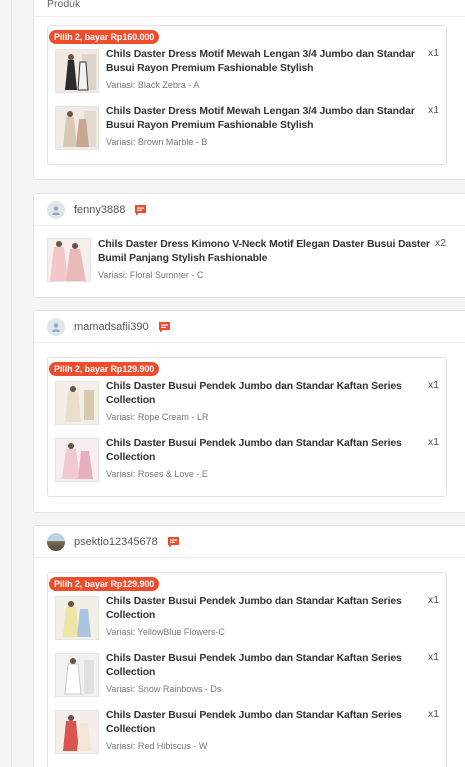 This screenshot has height=767, width=465. Describe the element at coordinates (104, 37) in the screenshot. I see `promo-badge: Pilih 2, bayar Rp160.000` at that location.